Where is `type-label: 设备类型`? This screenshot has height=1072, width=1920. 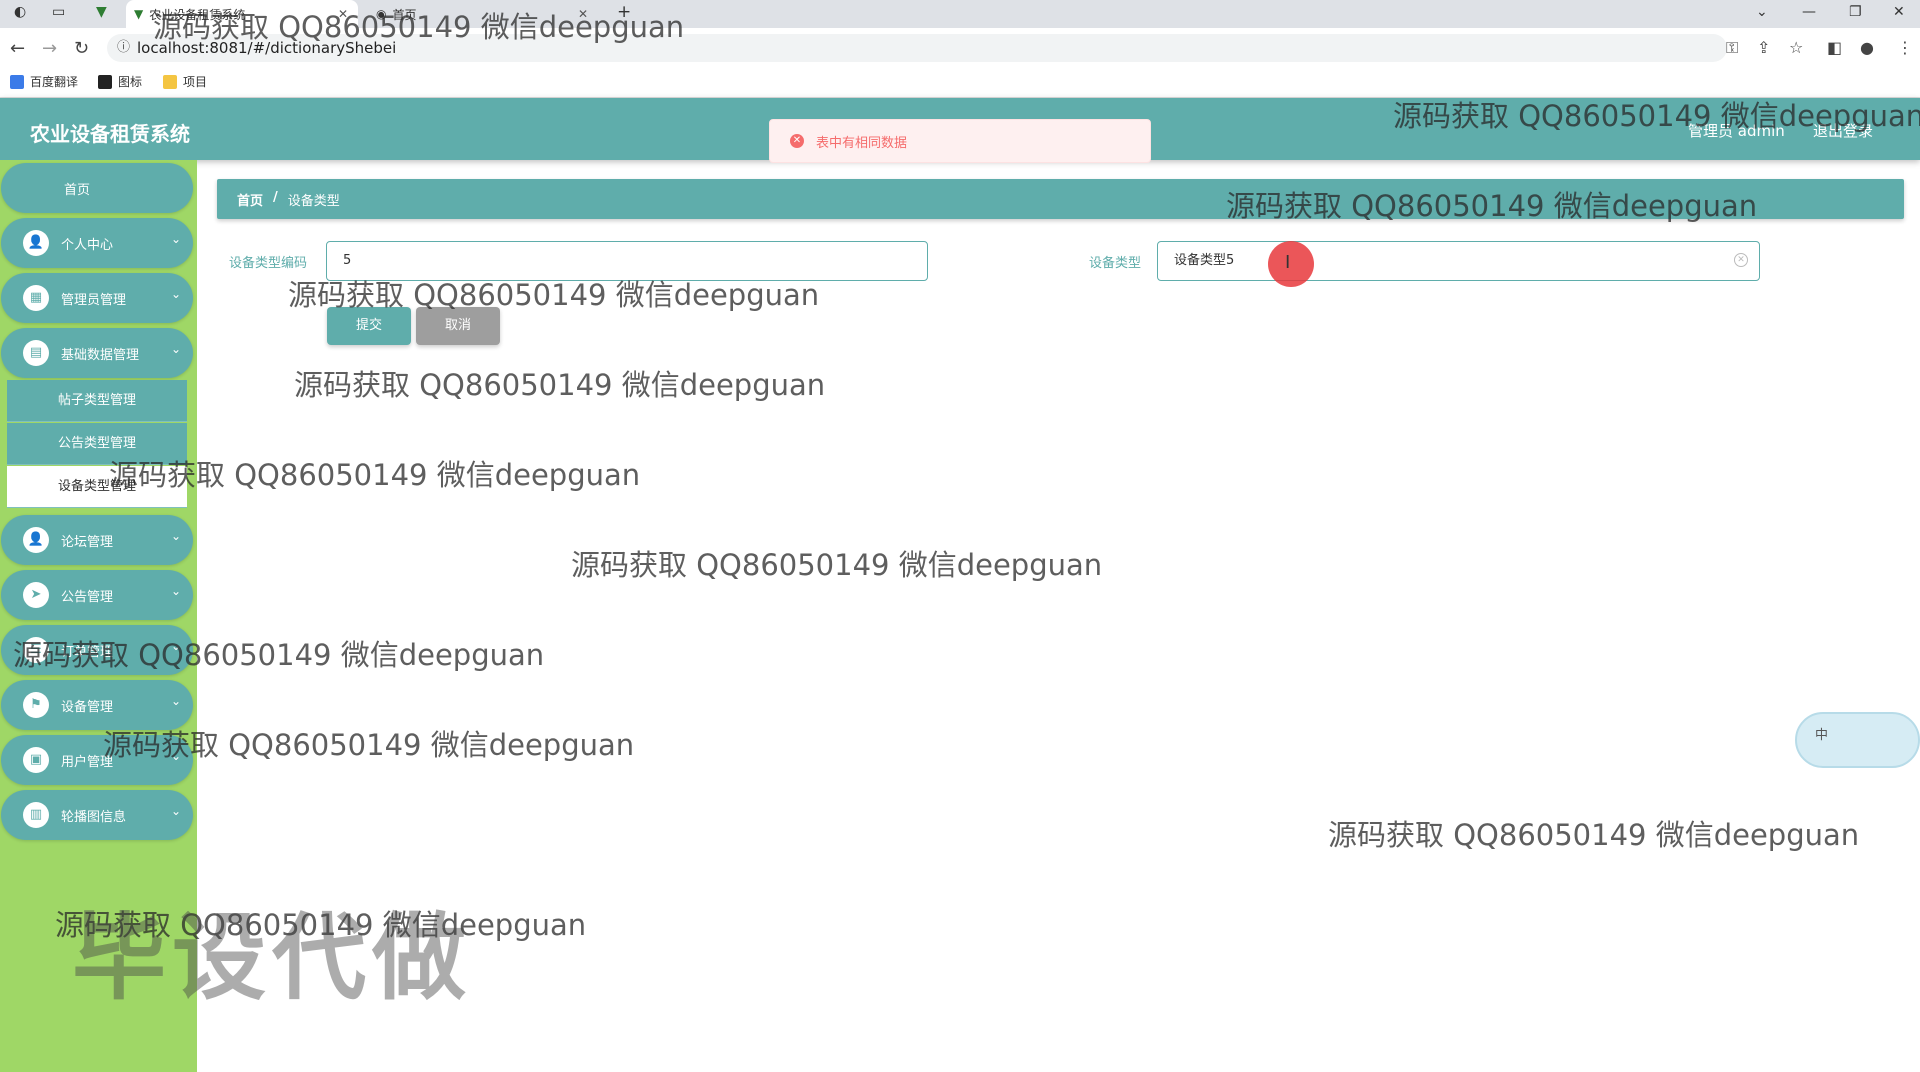 type-label: 设备类型 is located at coordinates (1115, 263).